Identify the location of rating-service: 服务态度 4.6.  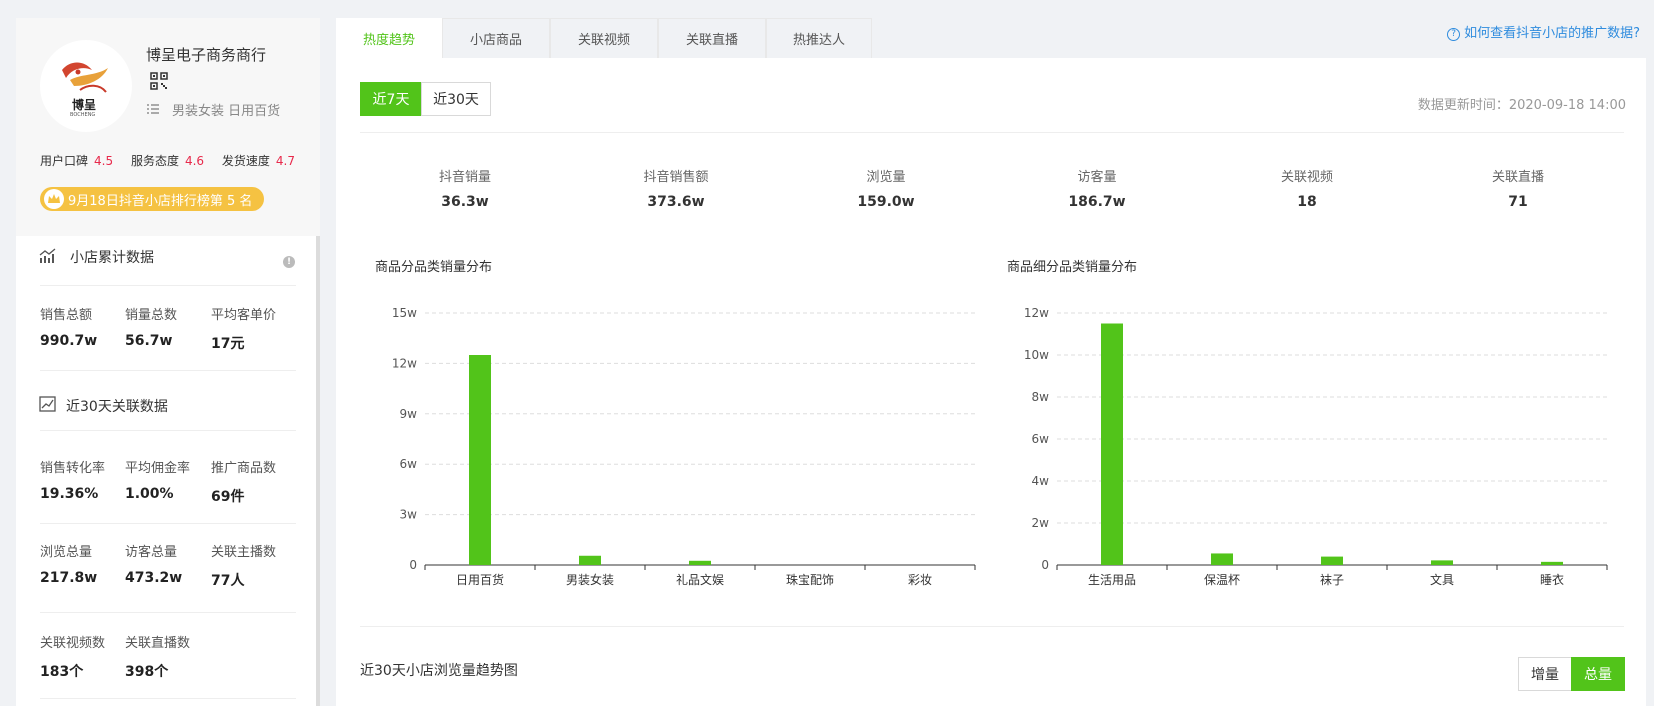
(167, 161).